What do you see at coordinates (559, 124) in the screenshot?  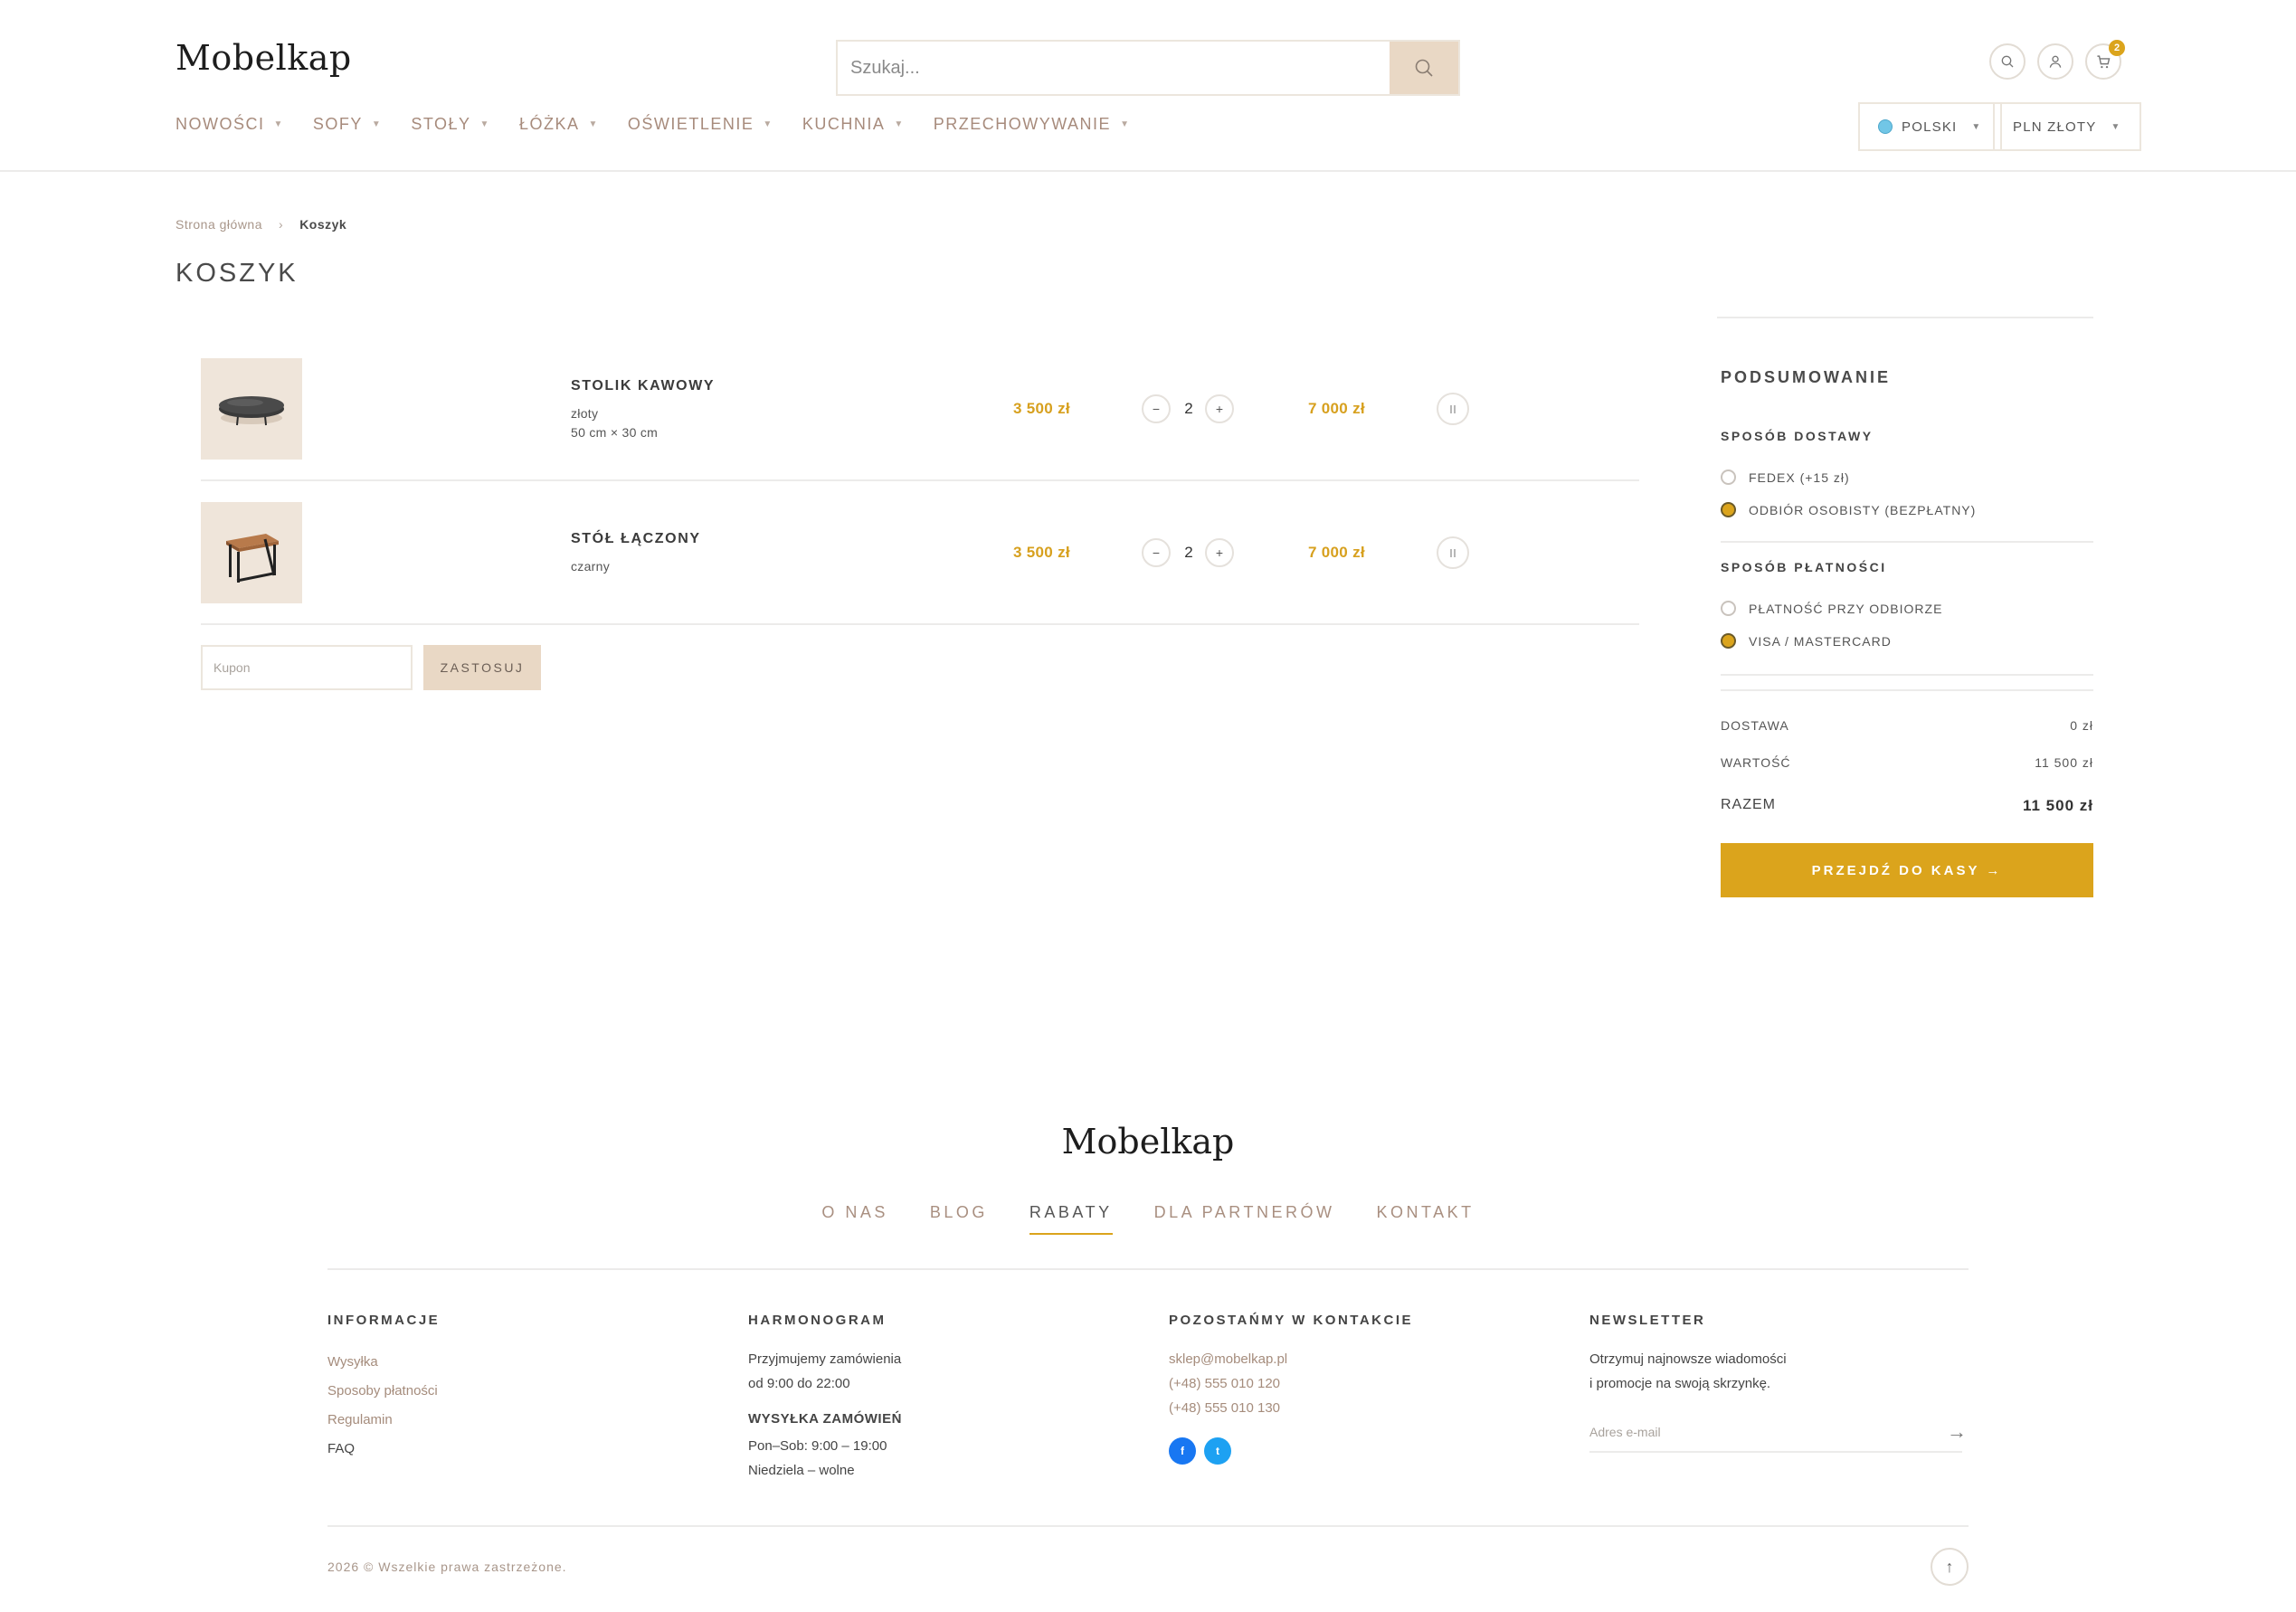 I see `nav-item-lozka: ŁÓŻKA ▼` at bounding box center [559, 124].